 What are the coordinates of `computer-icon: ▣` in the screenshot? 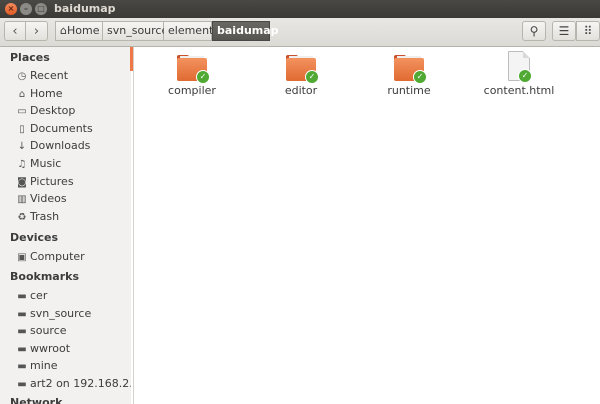 It's located at (22, 257).